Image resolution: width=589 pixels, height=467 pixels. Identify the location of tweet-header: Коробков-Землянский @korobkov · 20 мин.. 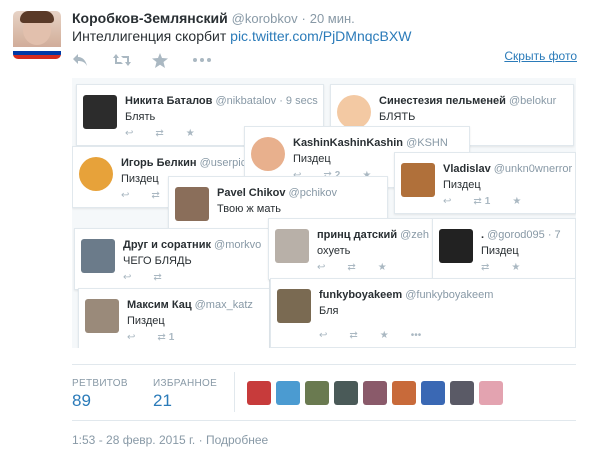
(213, 18).